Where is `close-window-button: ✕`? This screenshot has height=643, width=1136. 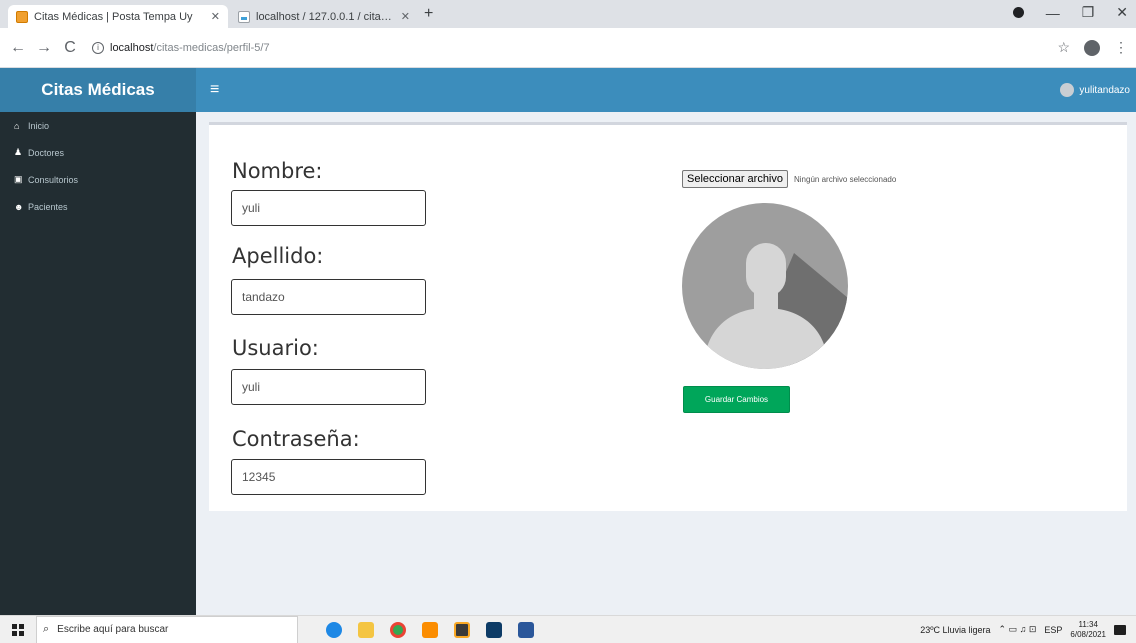 close-window-button: ✕ is located at coordinates (1122, 12).